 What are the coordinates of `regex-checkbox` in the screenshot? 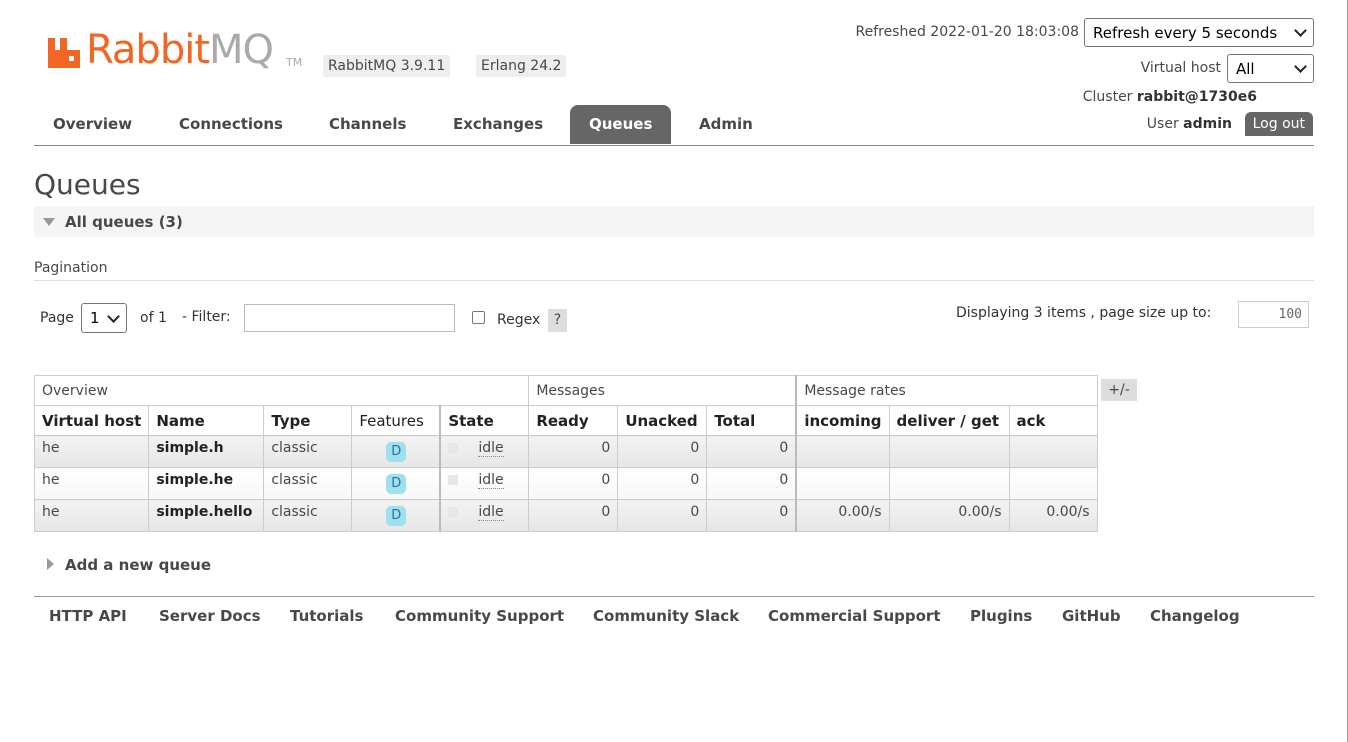 It's located at (478, 317).